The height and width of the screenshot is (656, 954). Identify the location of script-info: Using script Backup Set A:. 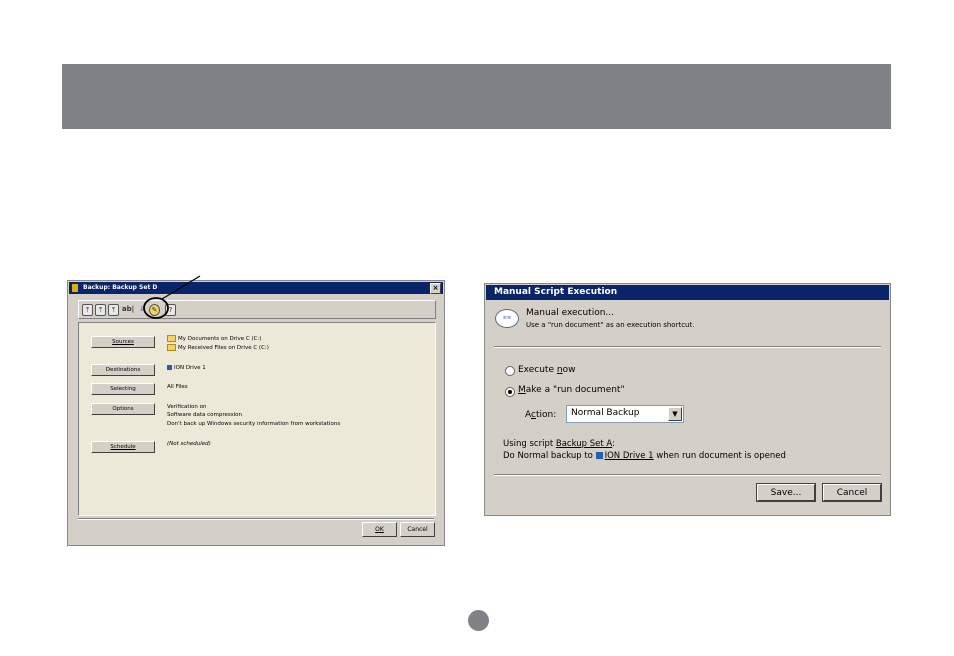
(559, 444).